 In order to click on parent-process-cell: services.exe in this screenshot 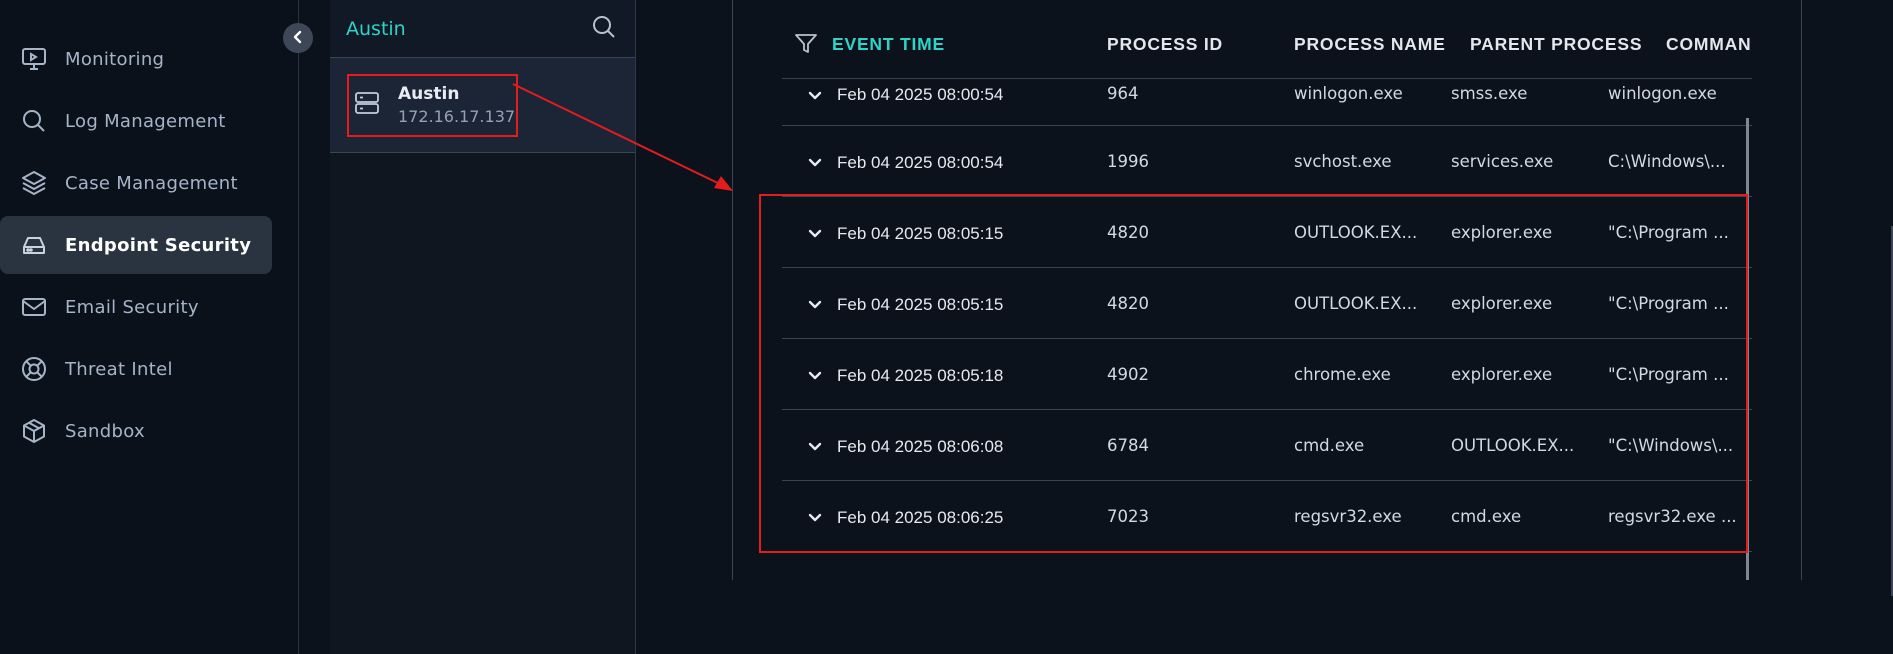, I will do `click(1502, 161)`.